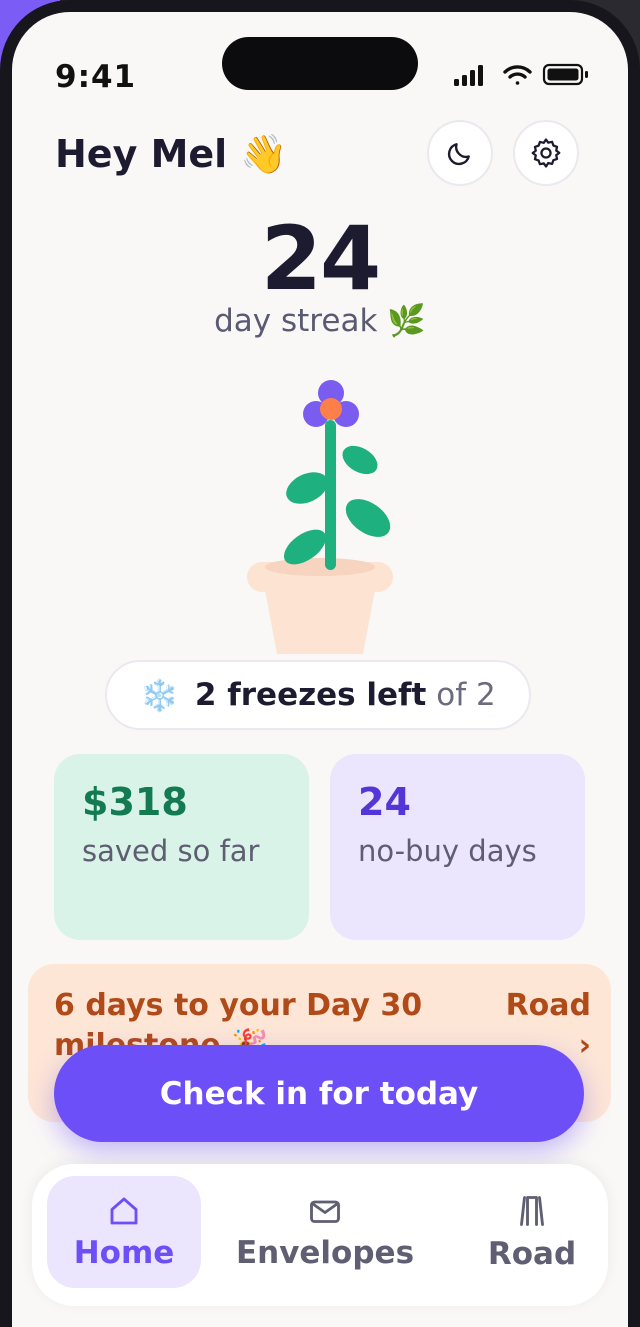  I want to click on plant-illustration, so click(320, 517).